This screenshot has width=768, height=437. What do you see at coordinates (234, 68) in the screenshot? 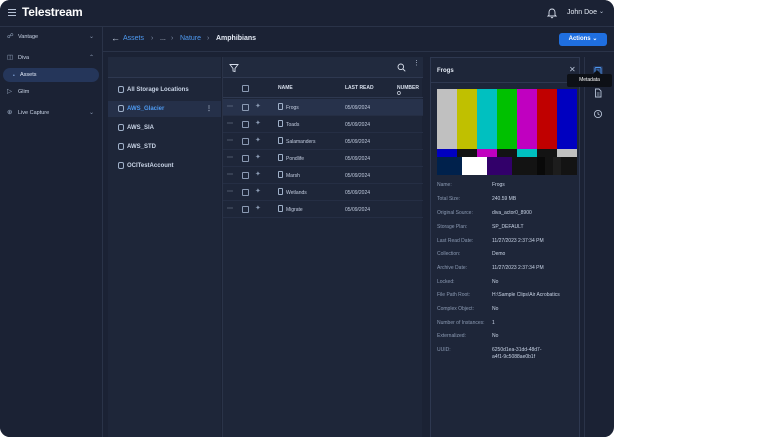
I see `filter-icon` at bounding box center [234, 68].